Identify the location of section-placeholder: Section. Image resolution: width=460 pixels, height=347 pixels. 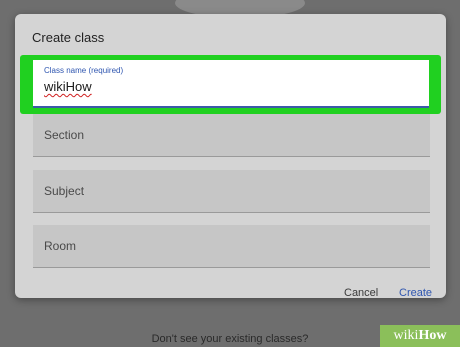
(64, 135).